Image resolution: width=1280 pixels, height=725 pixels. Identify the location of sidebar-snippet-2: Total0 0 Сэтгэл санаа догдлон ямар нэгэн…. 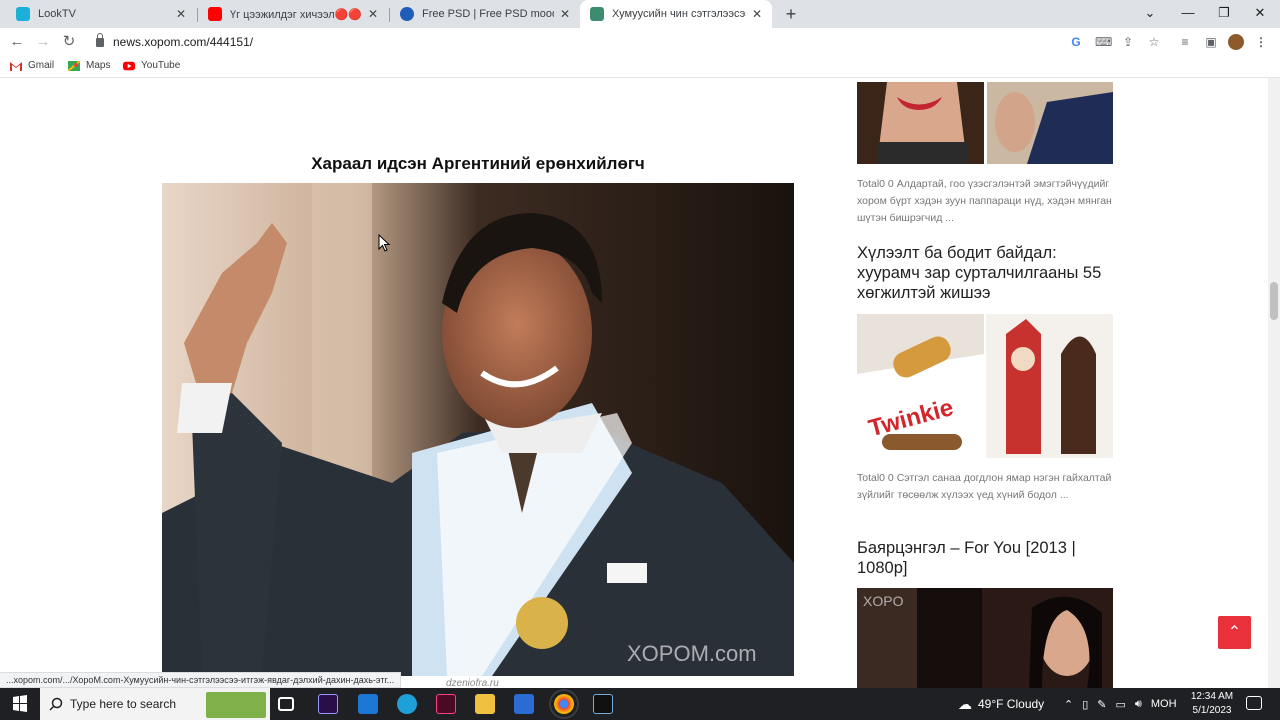
(984, 486).